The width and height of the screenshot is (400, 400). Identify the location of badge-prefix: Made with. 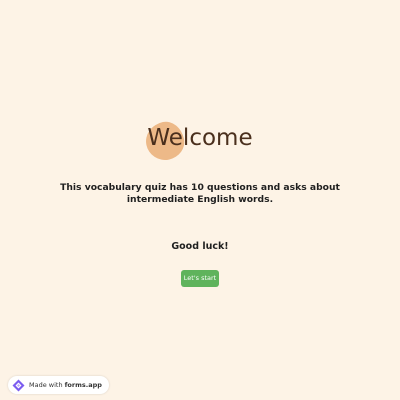
(46, 385).